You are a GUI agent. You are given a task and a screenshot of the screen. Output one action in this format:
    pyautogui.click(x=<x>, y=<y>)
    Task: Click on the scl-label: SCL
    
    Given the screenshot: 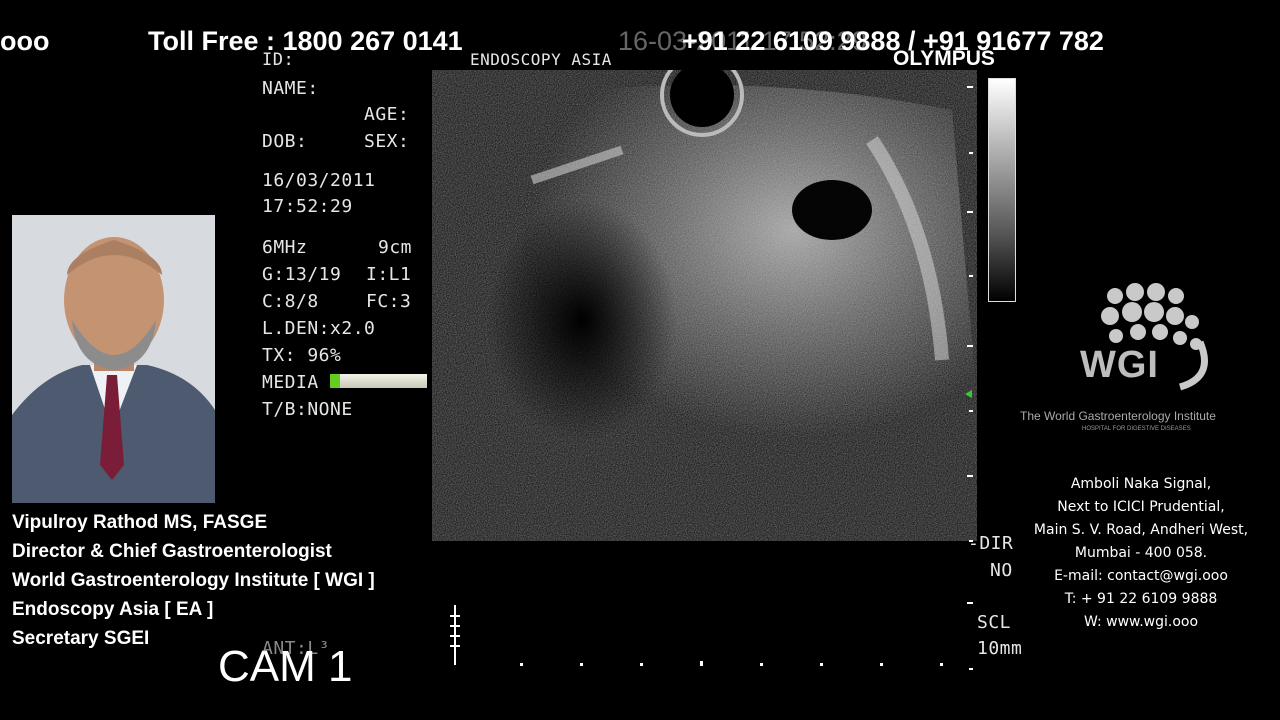 What is the action you would take?
    pyautogui.click(x=994, y=622)
    